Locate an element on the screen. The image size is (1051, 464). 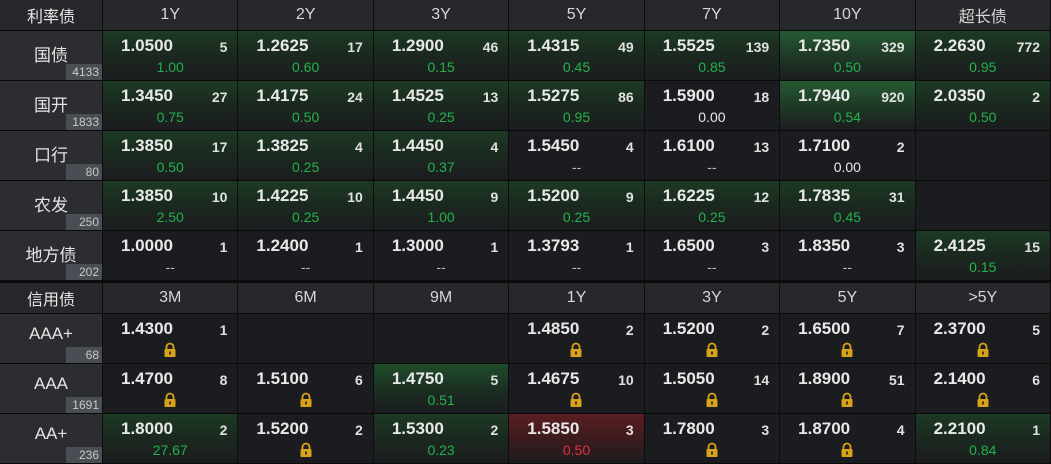
quote-cell: 2.3700 5 is located at coordinates (983, 338).